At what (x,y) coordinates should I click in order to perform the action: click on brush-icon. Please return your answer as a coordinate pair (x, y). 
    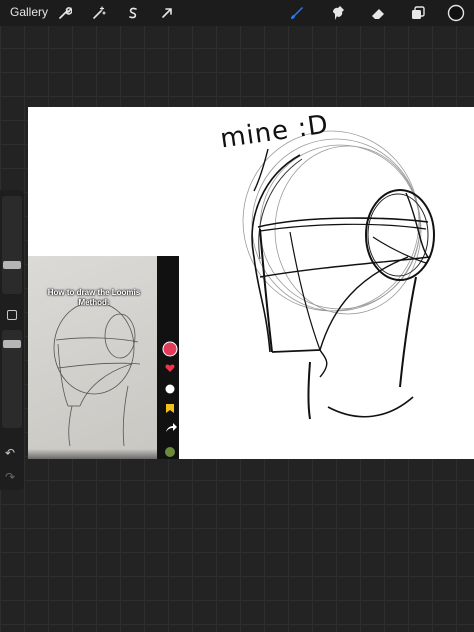
    Looking at the image, I should click on (296, 13).